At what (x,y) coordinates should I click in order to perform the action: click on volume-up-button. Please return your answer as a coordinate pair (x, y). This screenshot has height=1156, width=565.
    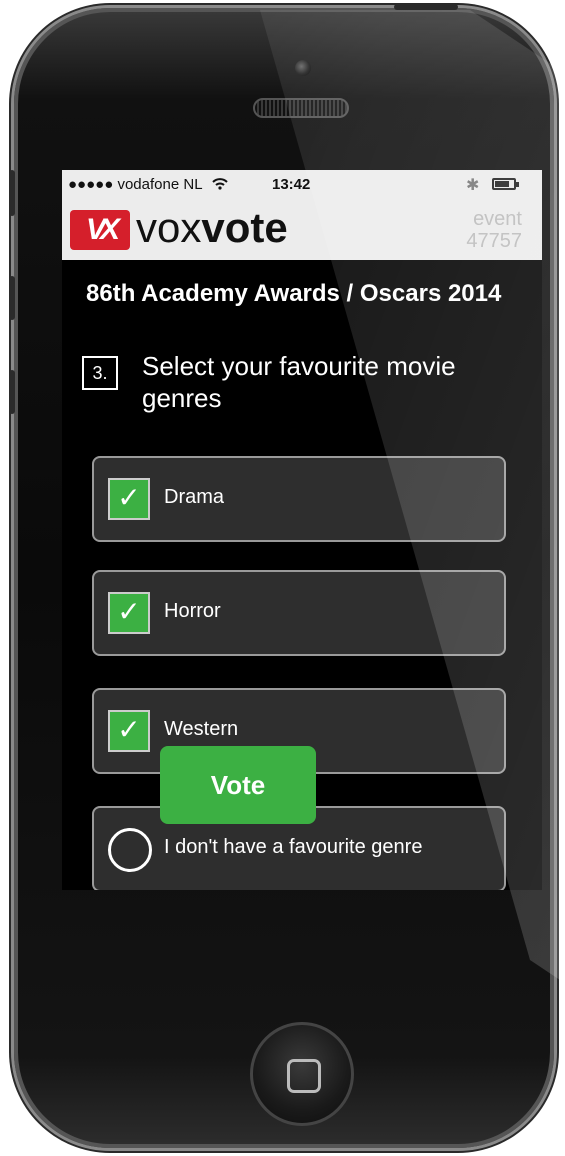
    Looking at the image, I should click on (12, 298).